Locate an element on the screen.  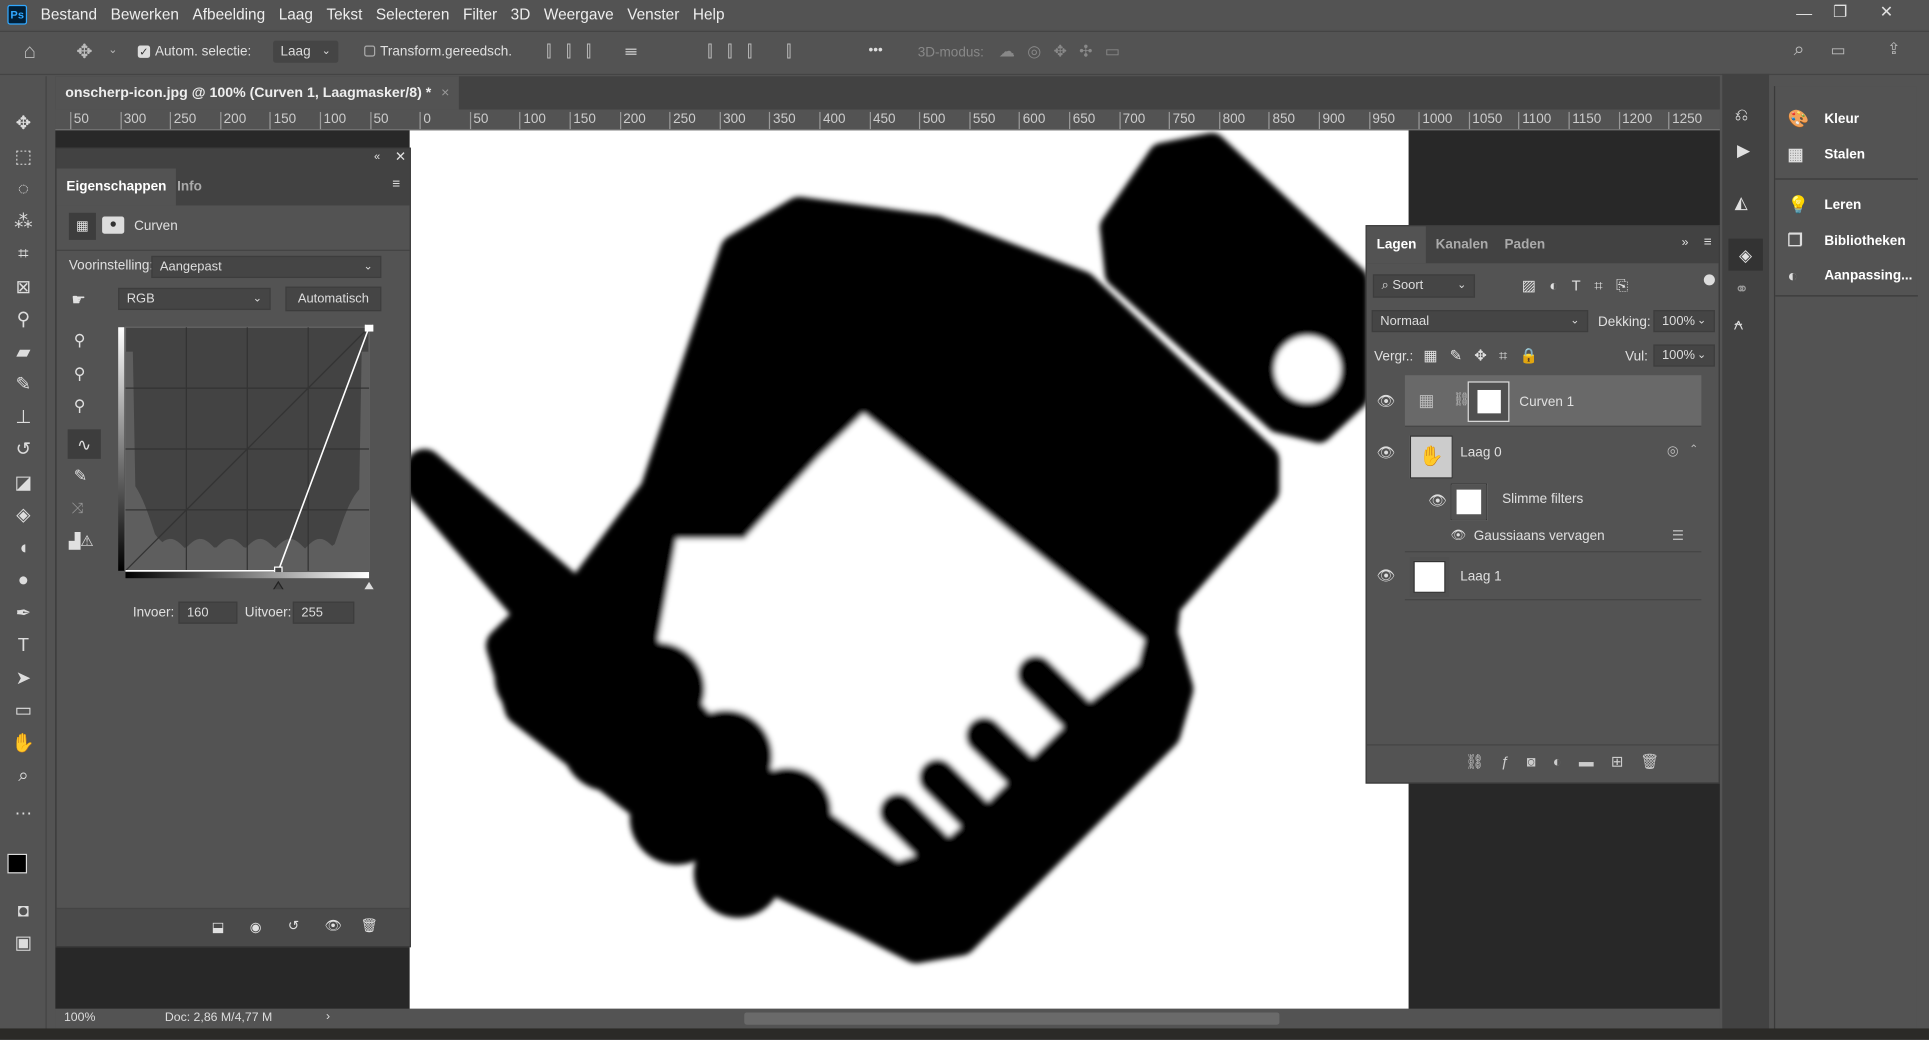
tab-paden: Paden is located at coordinates (1525, 244).